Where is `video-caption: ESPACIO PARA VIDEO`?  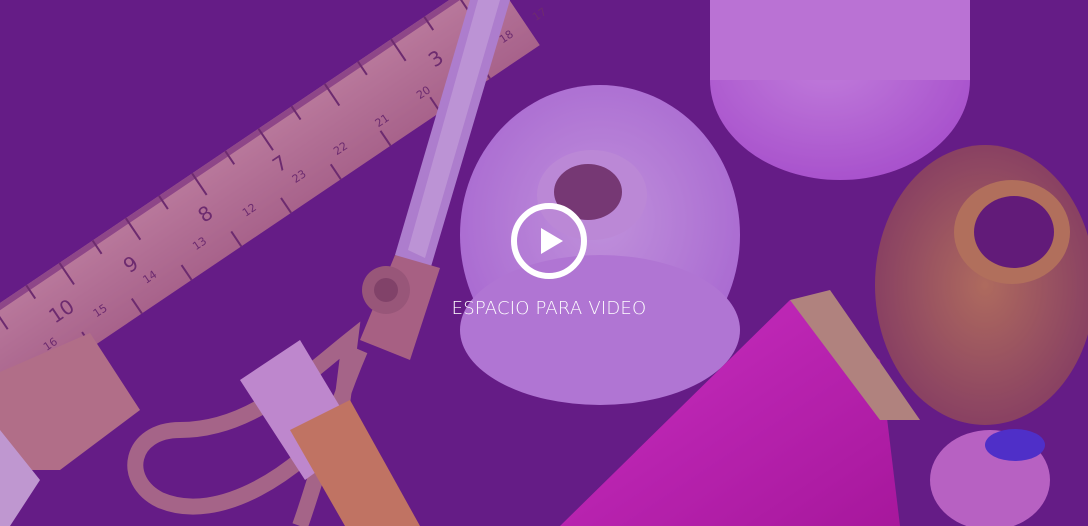 video-caption: ESPACIO PARA VIDEO is located at coordinates (549, 308).